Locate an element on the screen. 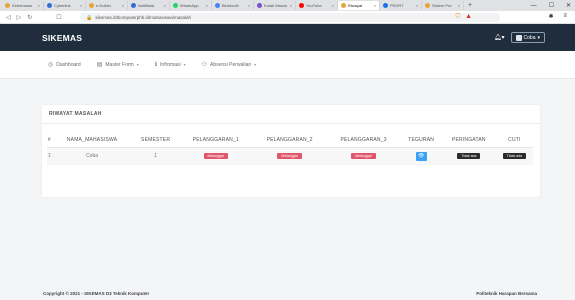 This screenshot has height=300, width=575. window-controls: — ☐ ✕ is located at coordinates (551, 5).